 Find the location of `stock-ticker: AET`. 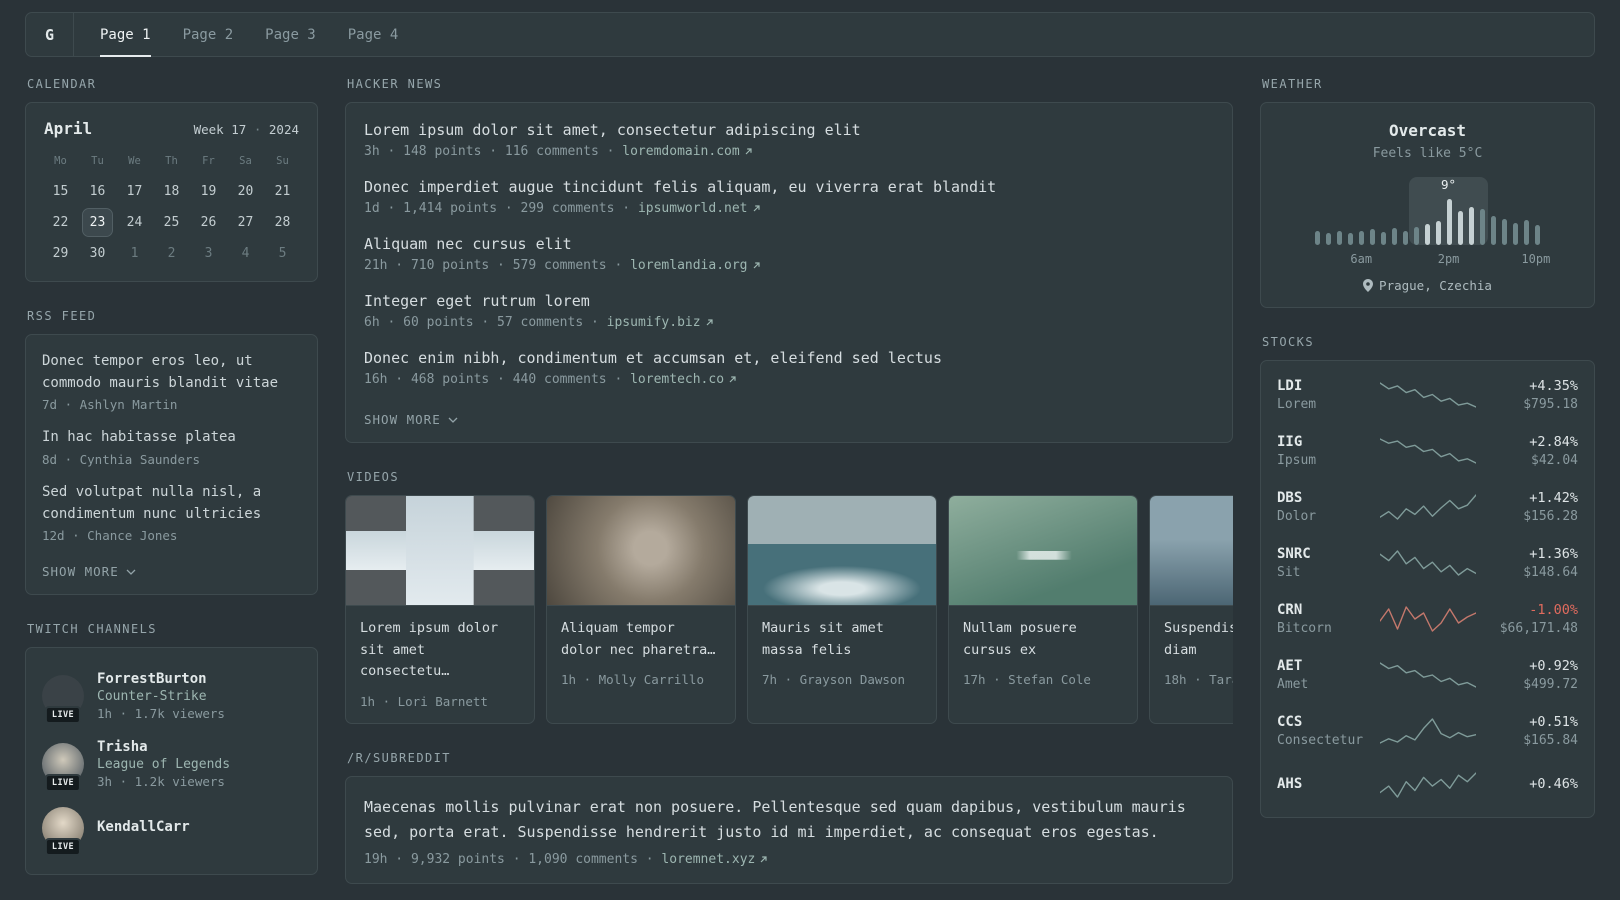

stock-ticker: AET is located at coordinates (1290, 666).